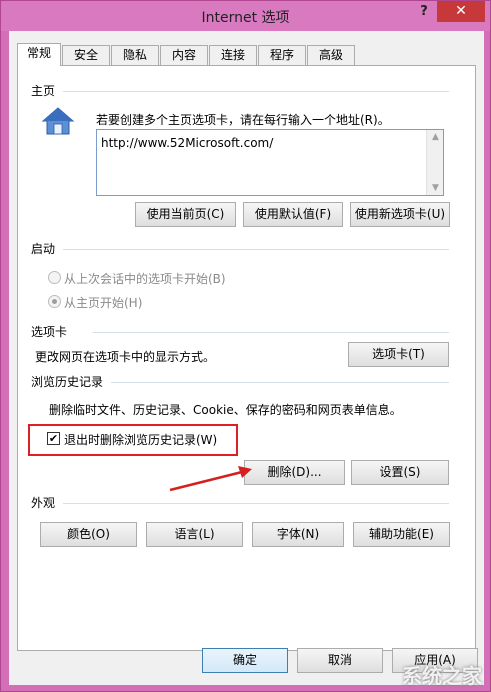  What do you see at coordinates (39, 54) in the screenshot?
I see `tab-general: 常规` at bounding box center [39, 54].